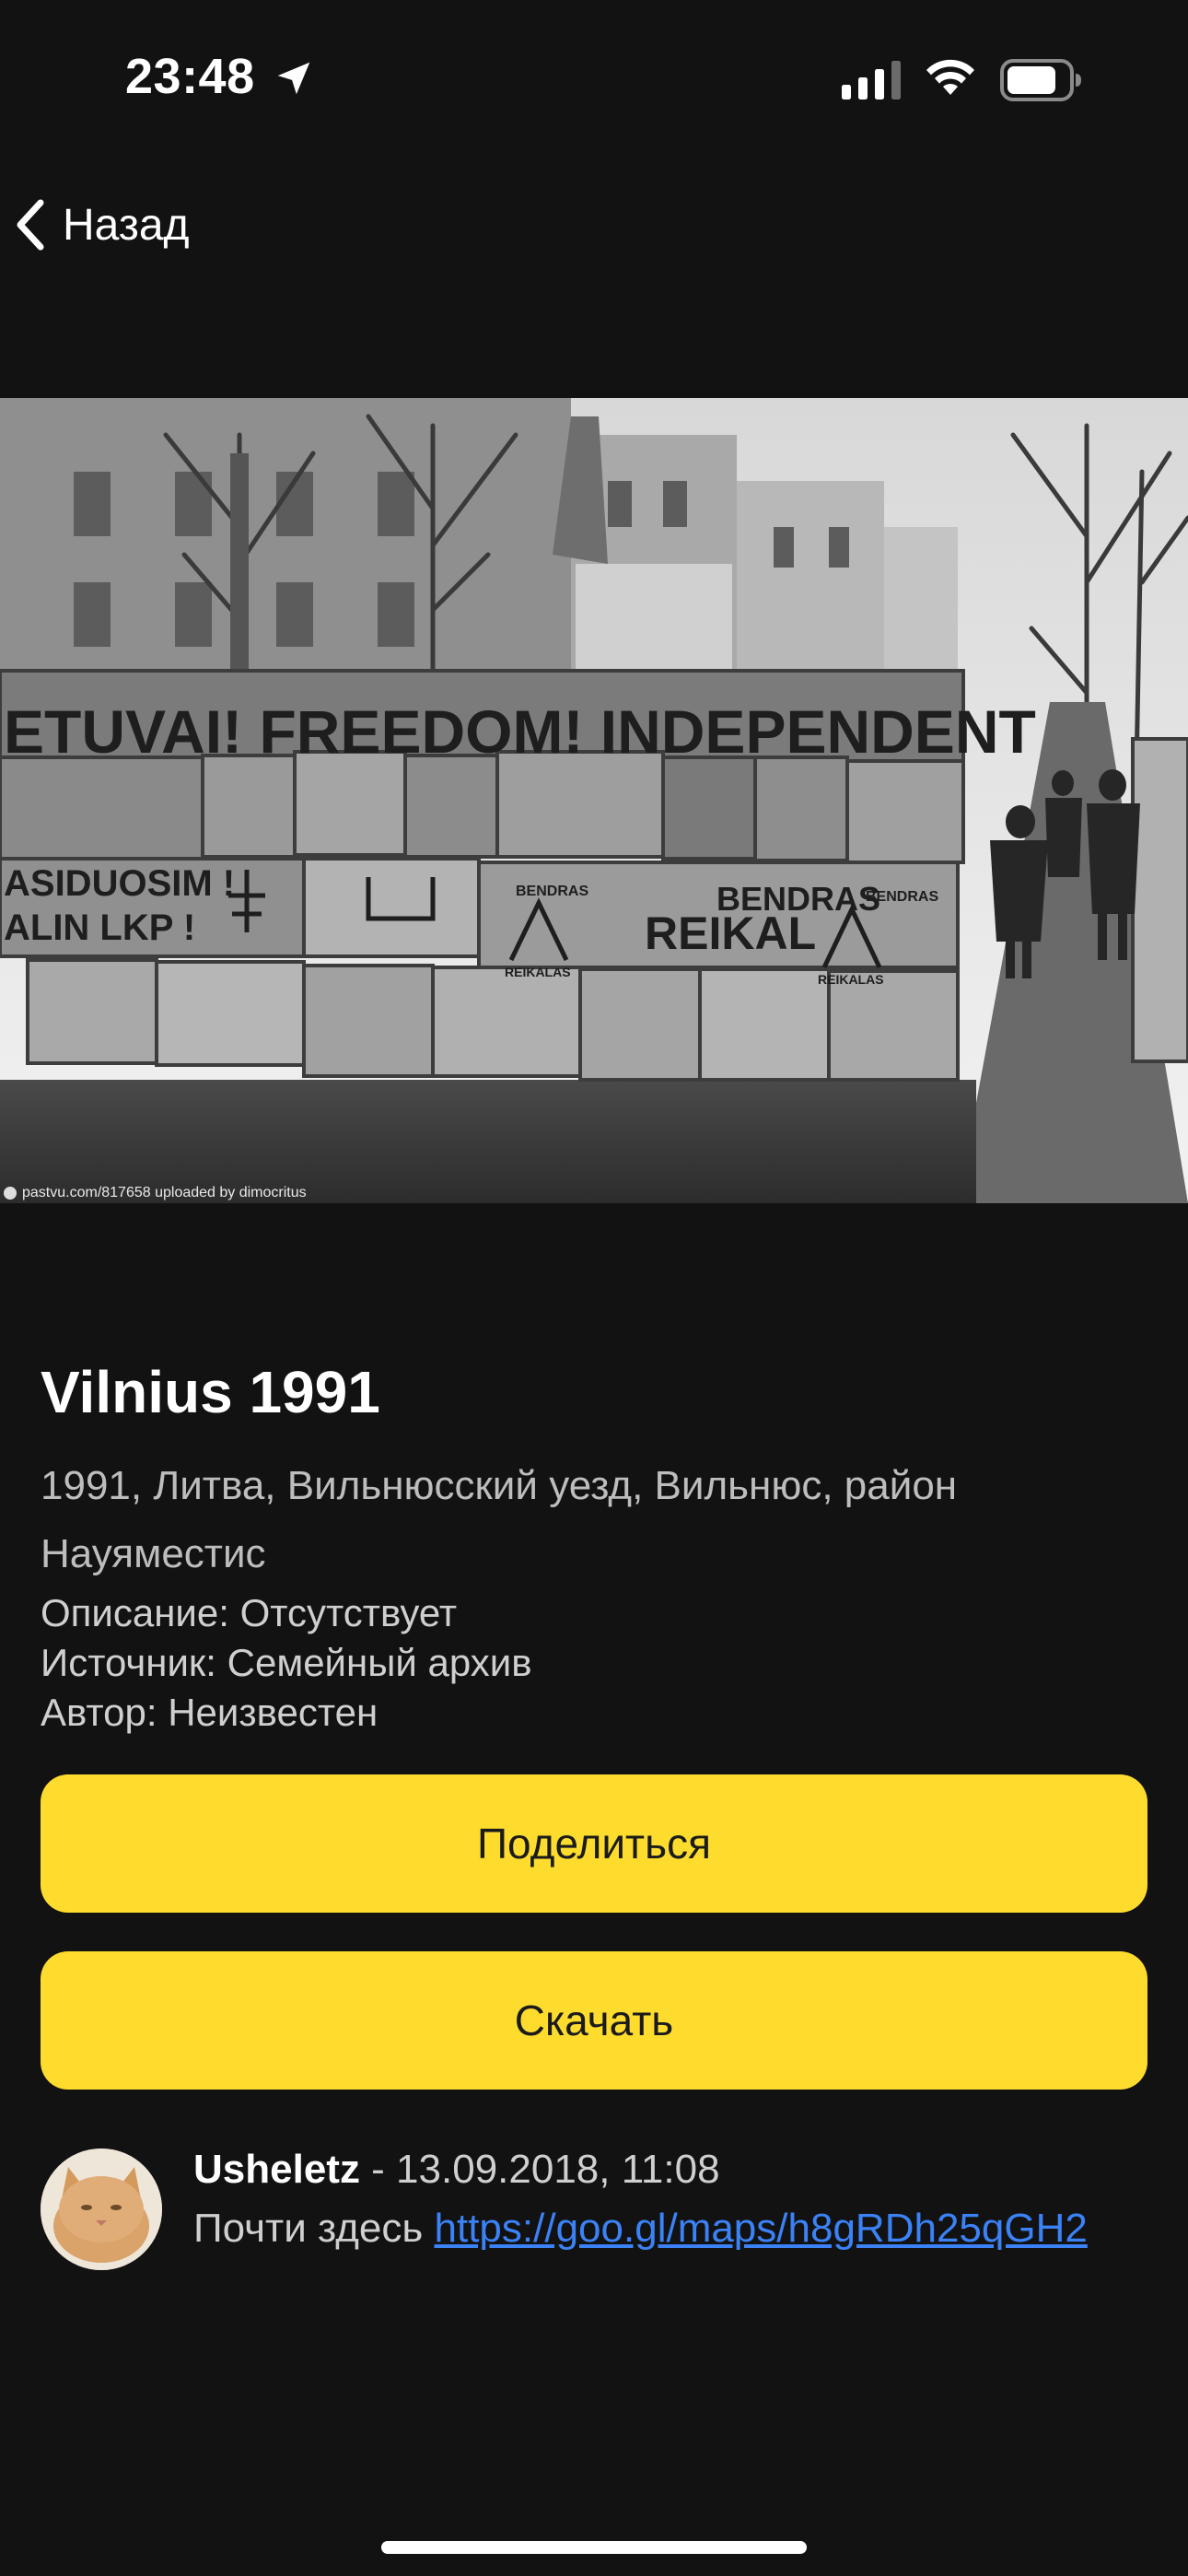 The image size is (1188, 2576). I want to click on comment-link: https://goo.gl/maps/h8gRDh25qGH2, so click(761, 2228).